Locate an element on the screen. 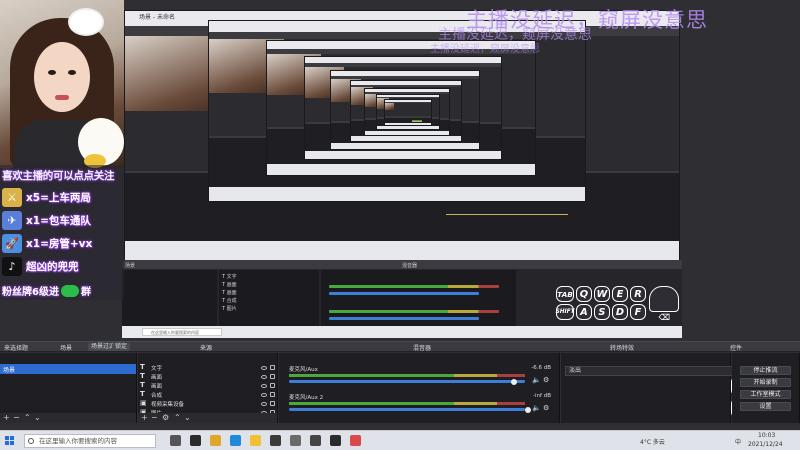  source-item: ▣ 视频采集设备 is located at coordinates (207, 403).